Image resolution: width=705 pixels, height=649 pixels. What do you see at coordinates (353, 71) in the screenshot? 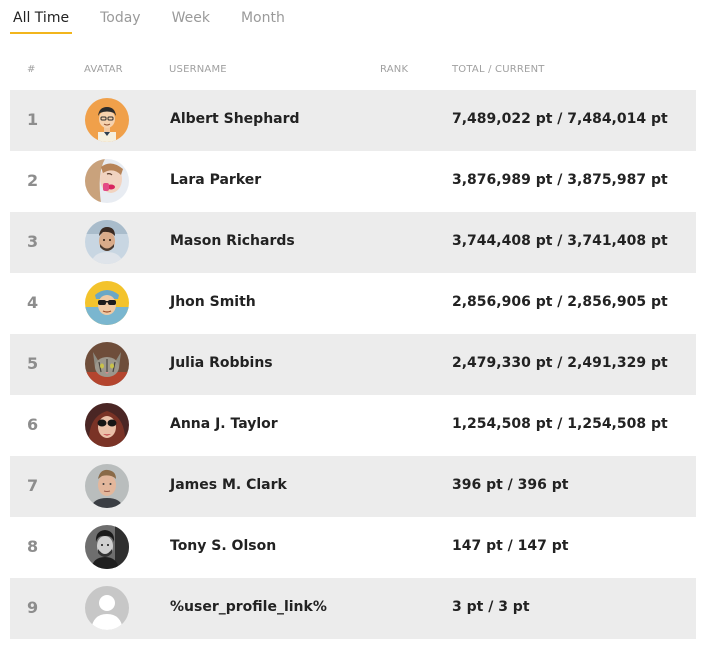
I see `table-header: # AVATAR USERNAME RANK TOTAL / CURRENT` at bounding box center [353, 71].